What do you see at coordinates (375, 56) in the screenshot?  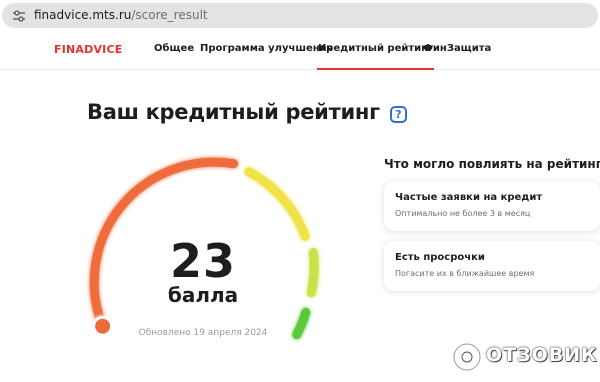 I see `nav-item-credit-rating: Кредитный рейтинг` at bounding box center [375, 56].